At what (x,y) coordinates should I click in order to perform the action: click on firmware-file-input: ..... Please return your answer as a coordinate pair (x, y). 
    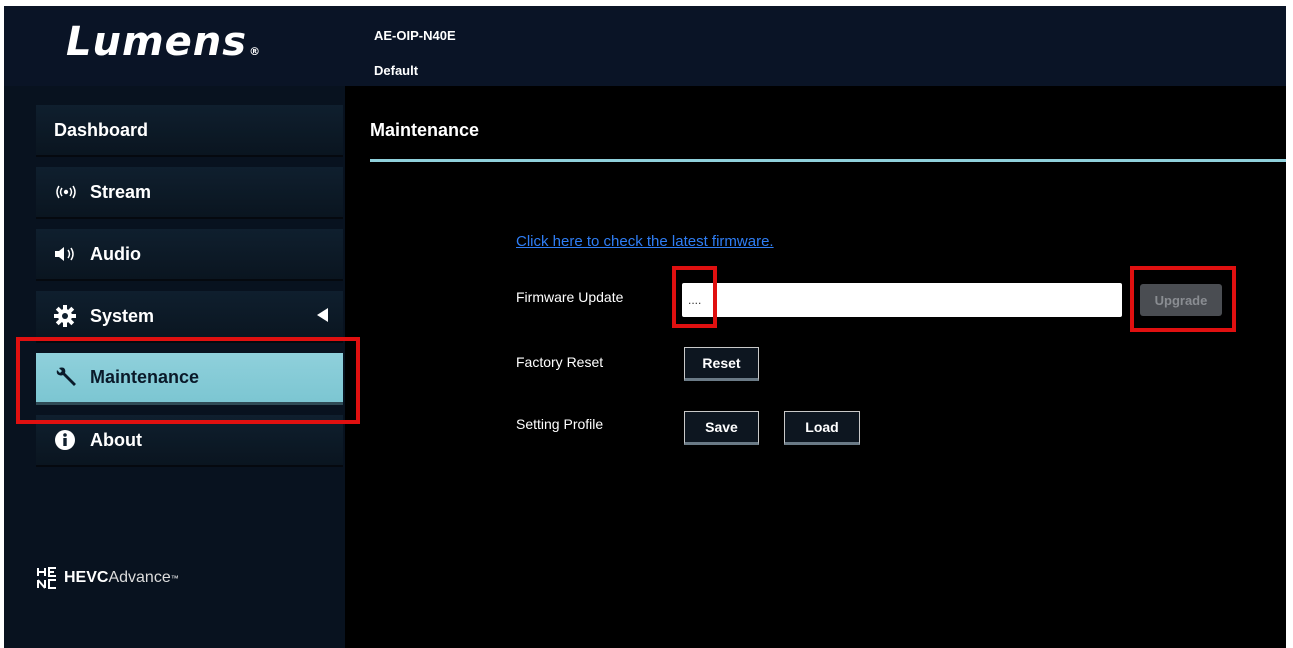
    Looking at the image, I should click on (902, 300).